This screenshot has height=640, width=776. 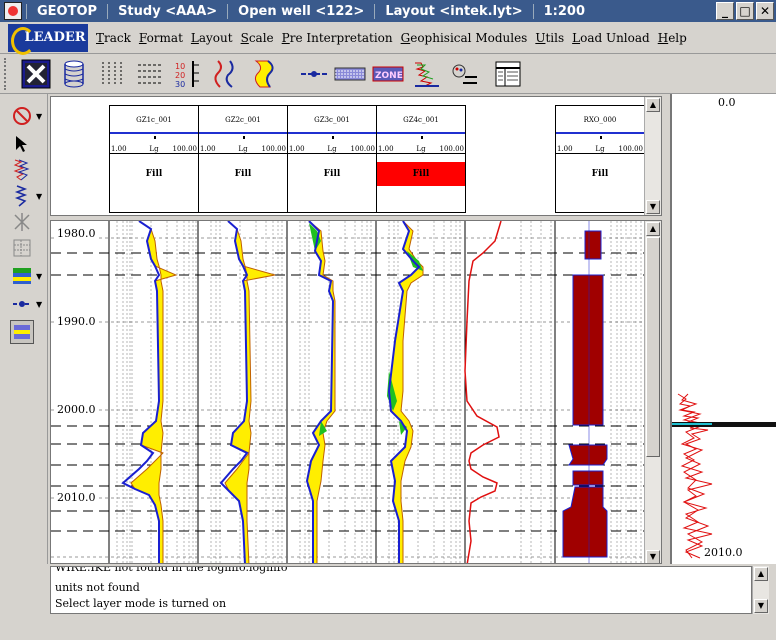 I want to click on depth-label-2000: 2000.0, so click(x=76, y=409).